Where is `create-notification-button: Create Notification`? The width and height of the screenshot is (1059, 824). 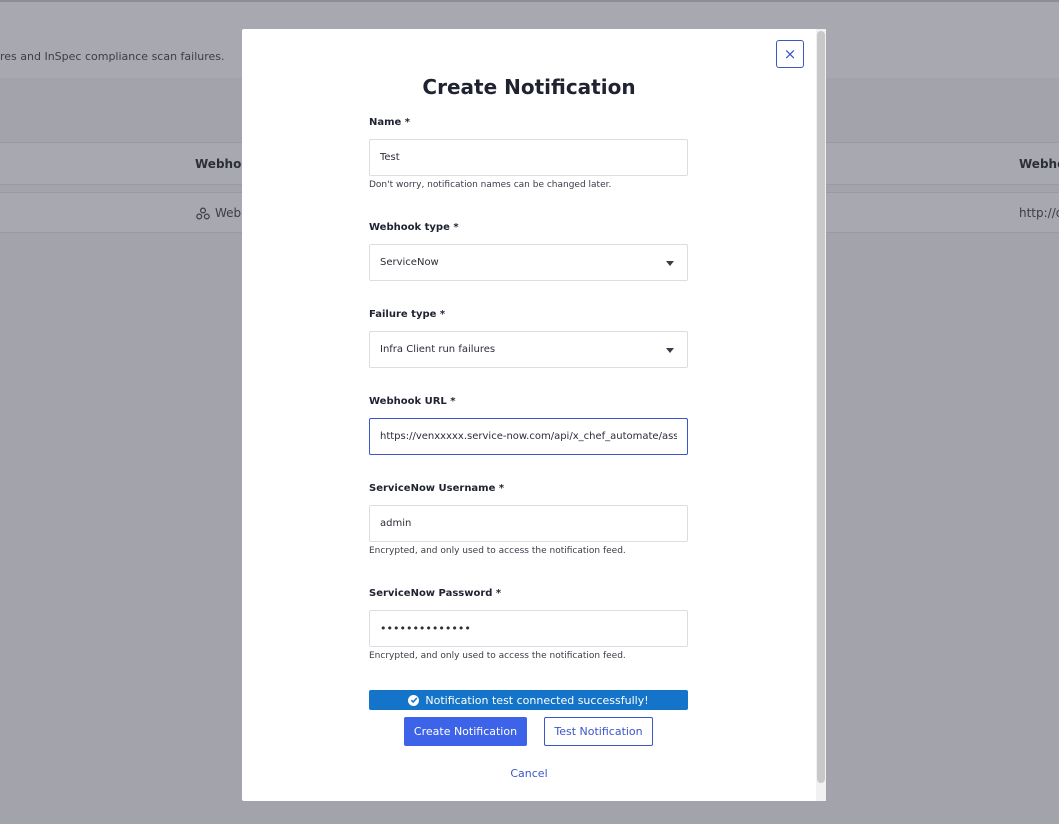 create-notification-button: Create Notification is located at coordinates (465, 731).